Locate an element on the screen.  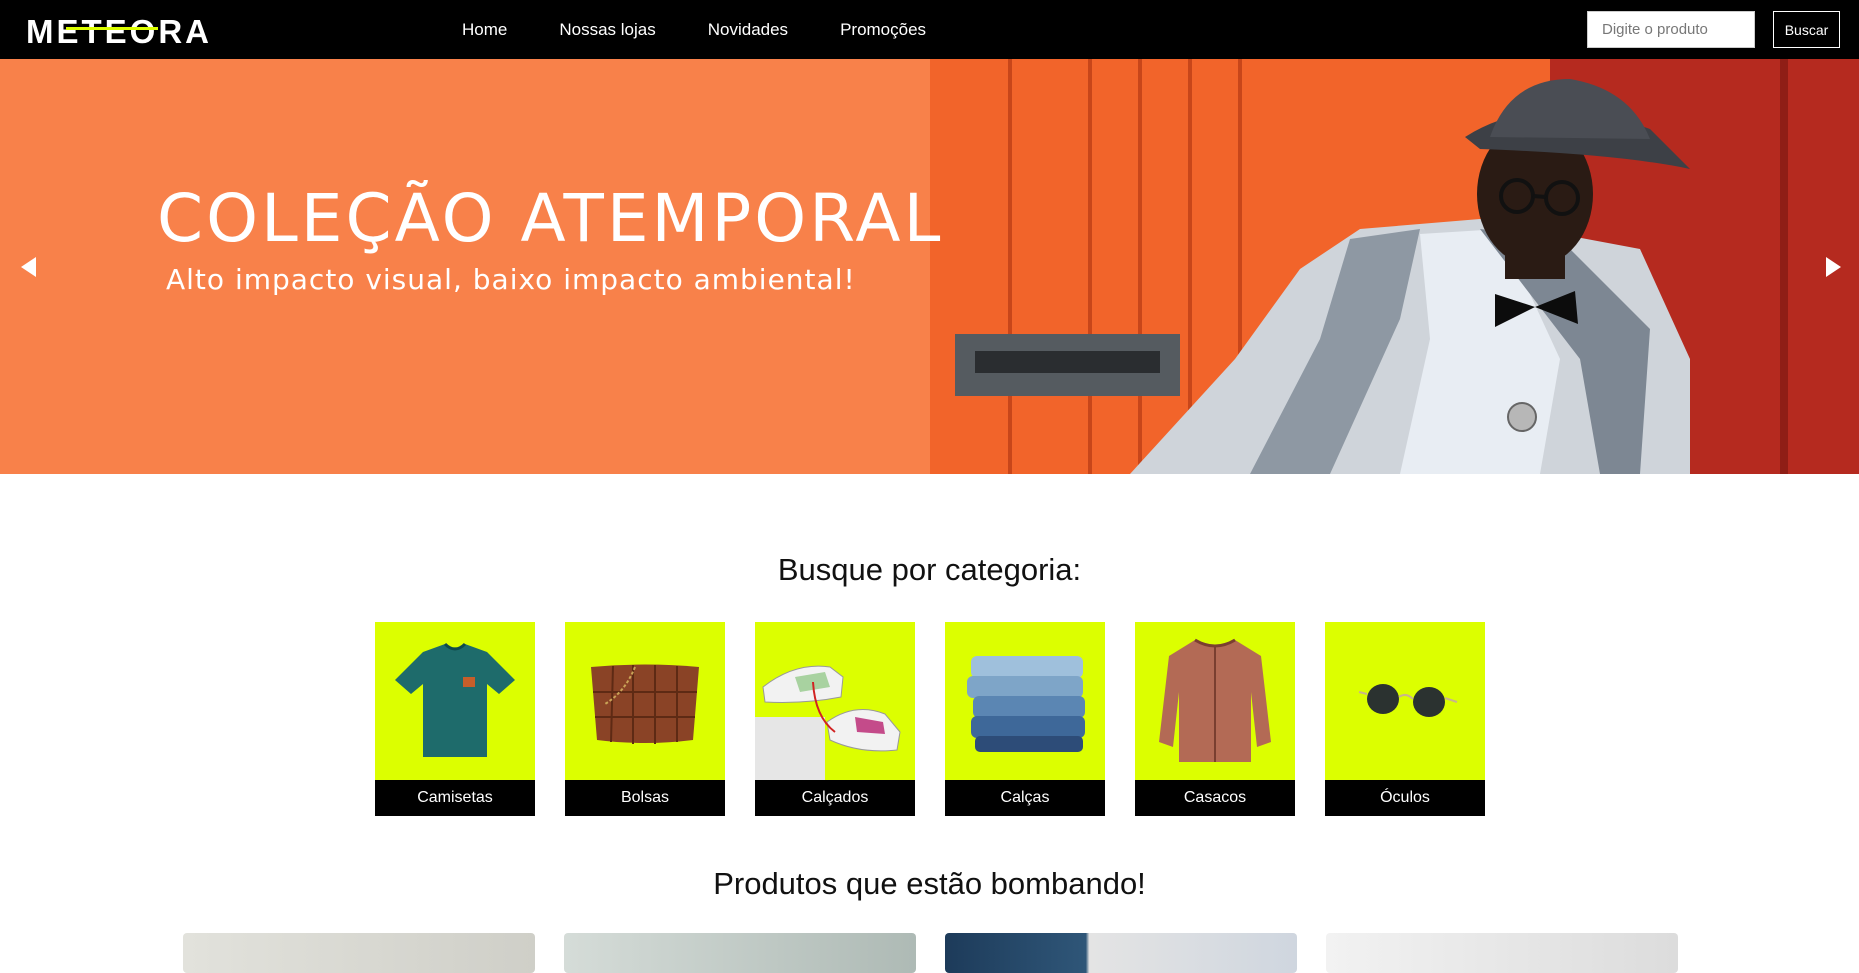
main-nav: Home Nossas lojas Novidades Promoções is located at coordinates (720, 29).